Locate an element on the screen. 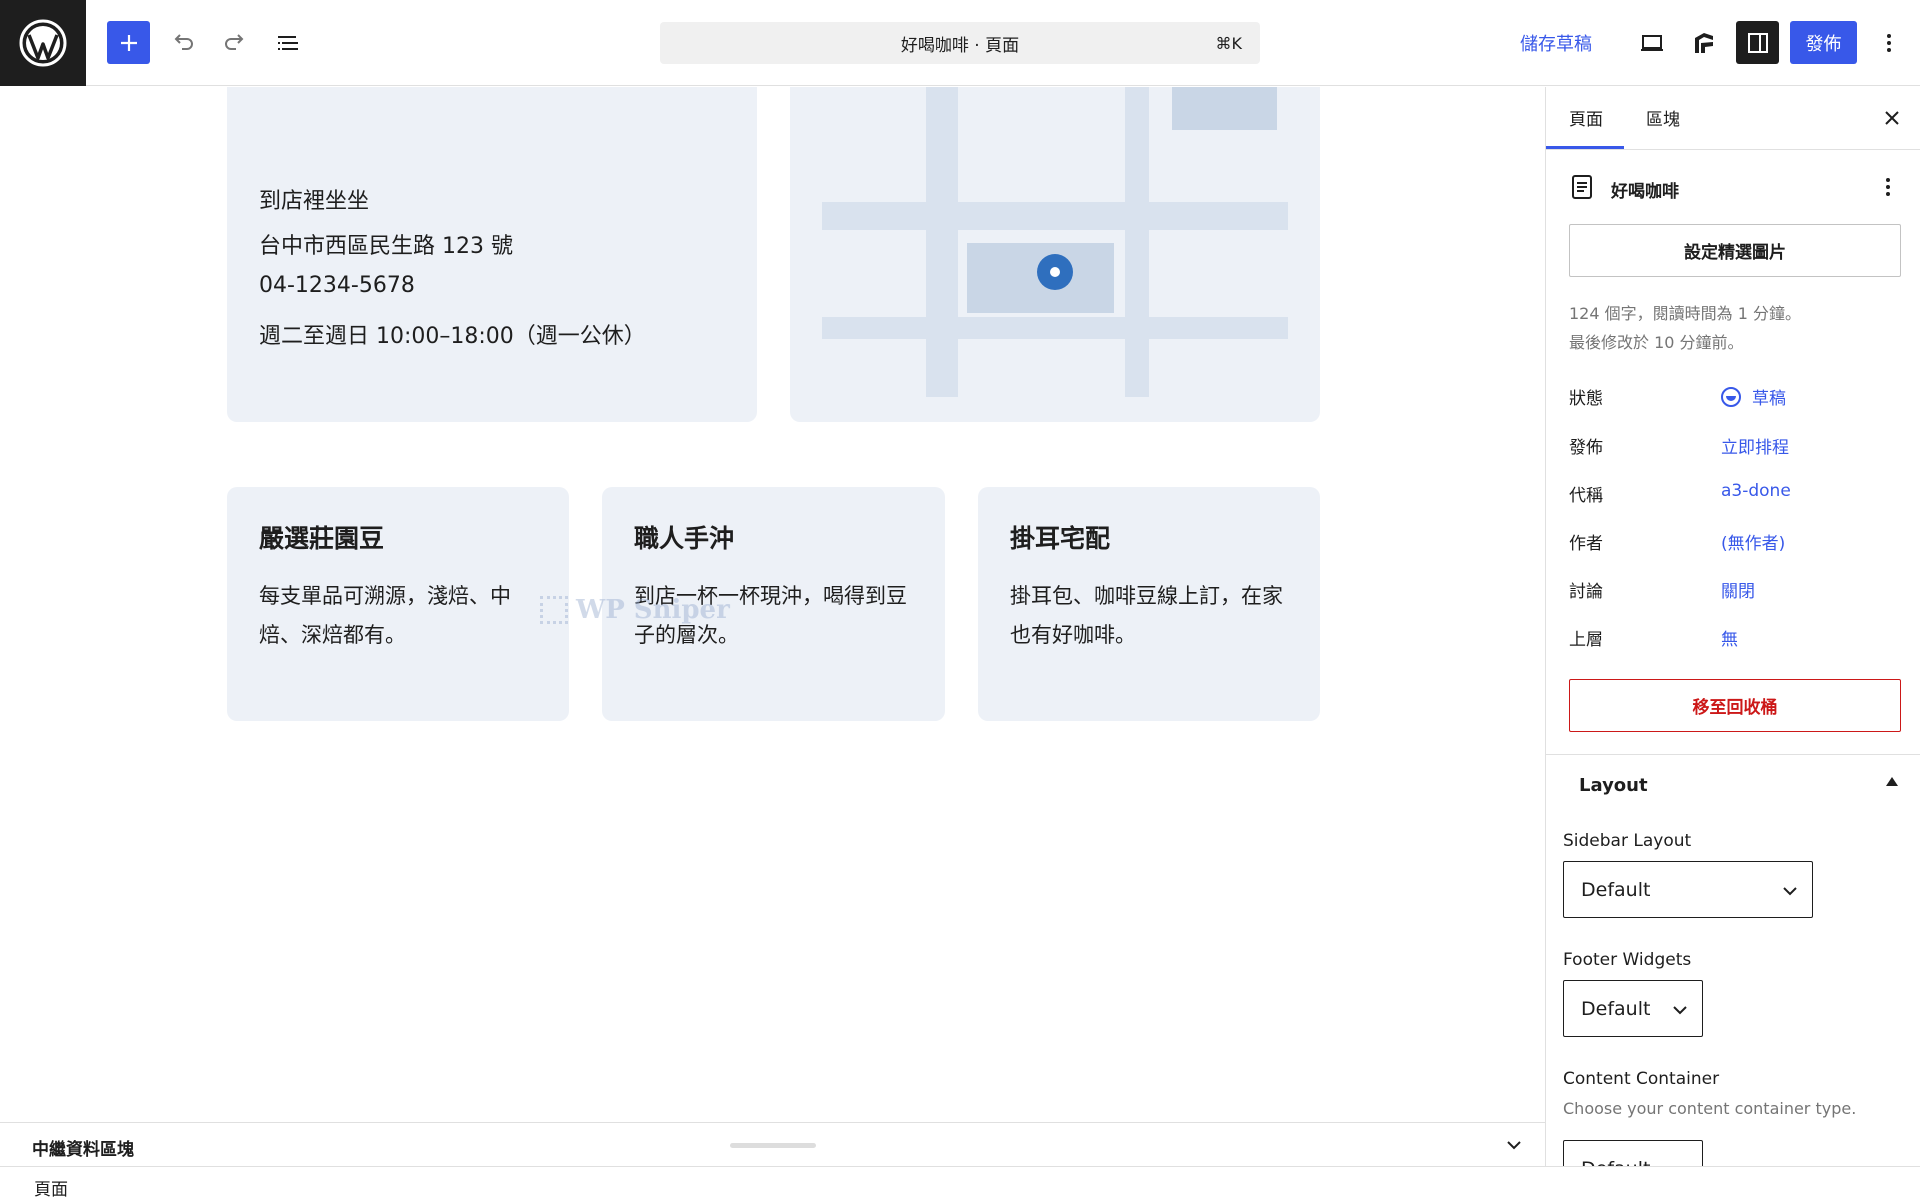 Image resolution: width=1920 pixels, height=1200 pixels. property-label: 上層 is located at coordinates (1586, 640).